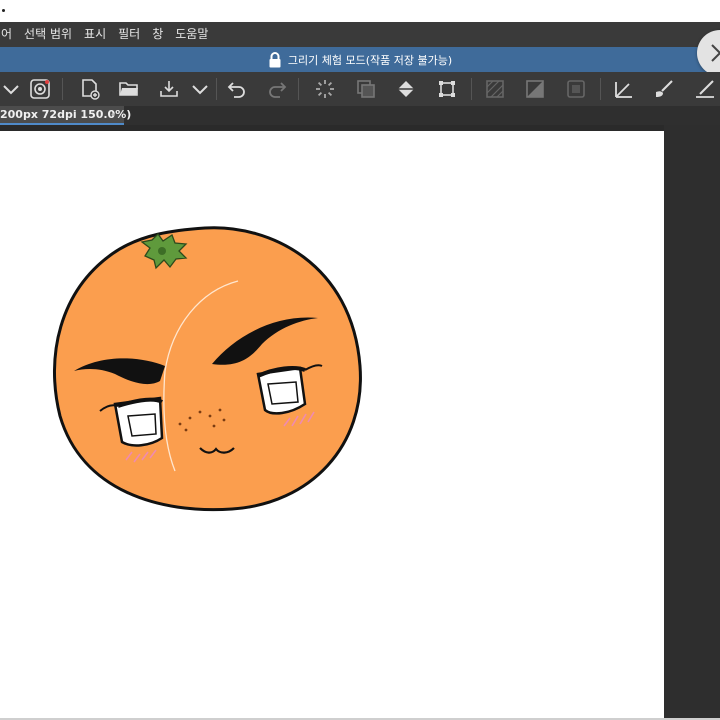  What do you see at coordinates (169, 89) in the screenshot?
I see `export-icon` at bounding box center [169, 89].